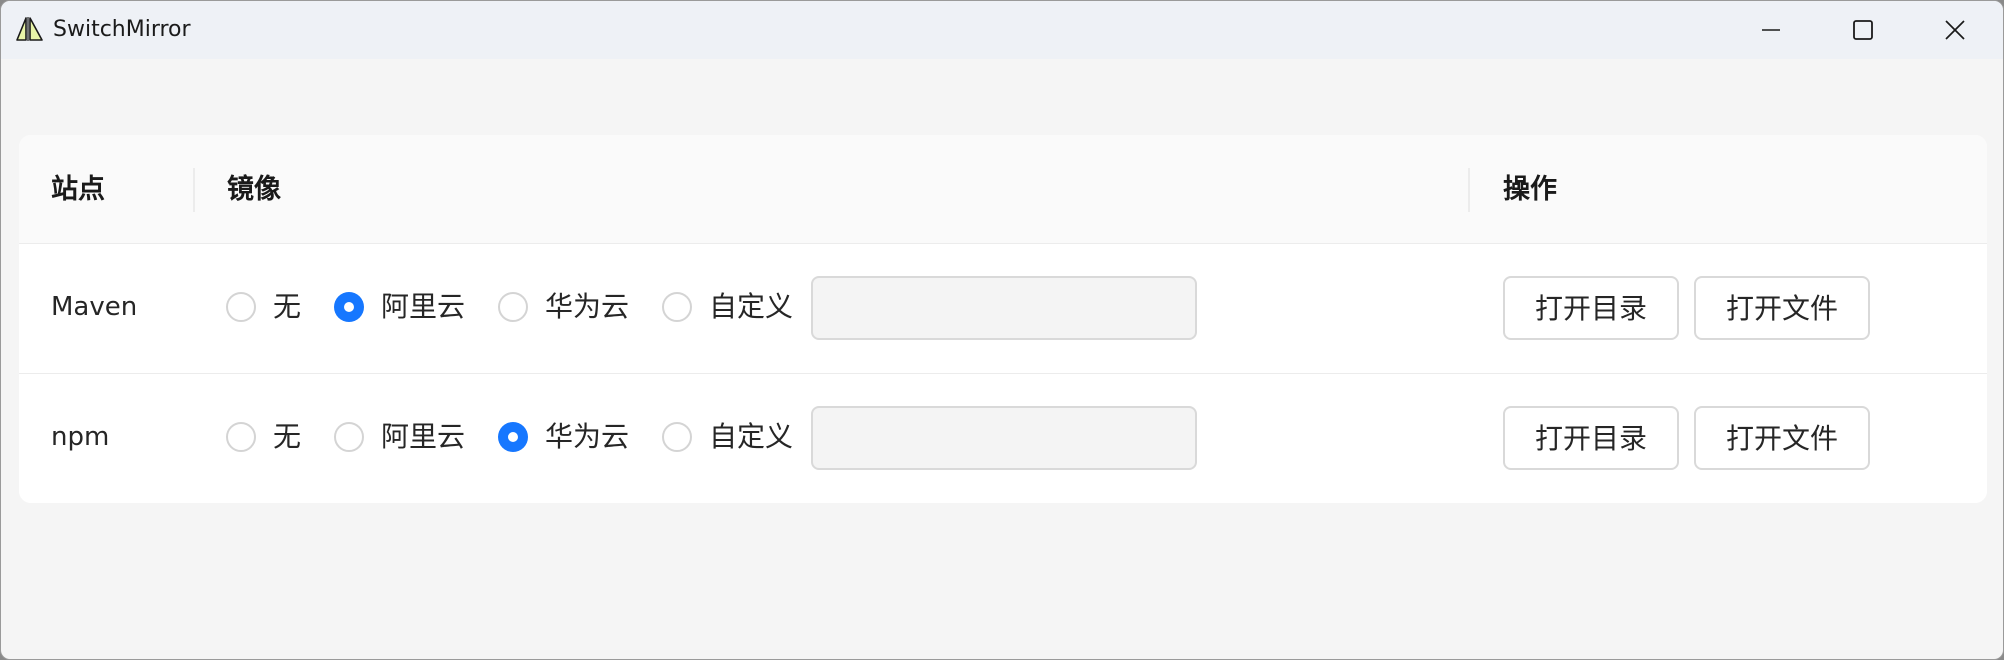 This screenshot has width=2004, height=660. I want to click on app-logo-icon, so click(29, 29).